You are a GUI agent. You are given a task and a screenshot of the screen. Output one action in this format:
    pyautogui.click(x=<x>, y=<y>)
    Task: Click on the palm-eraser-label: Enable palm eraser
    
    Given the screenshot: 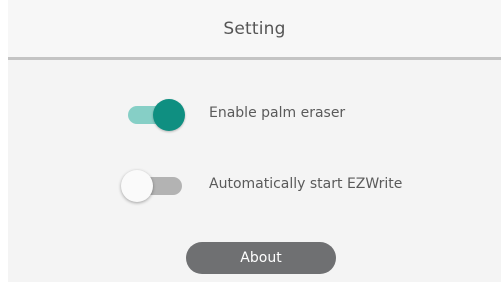 What is the action you would take?
    pyautogui.click(x=277, y=113)
    